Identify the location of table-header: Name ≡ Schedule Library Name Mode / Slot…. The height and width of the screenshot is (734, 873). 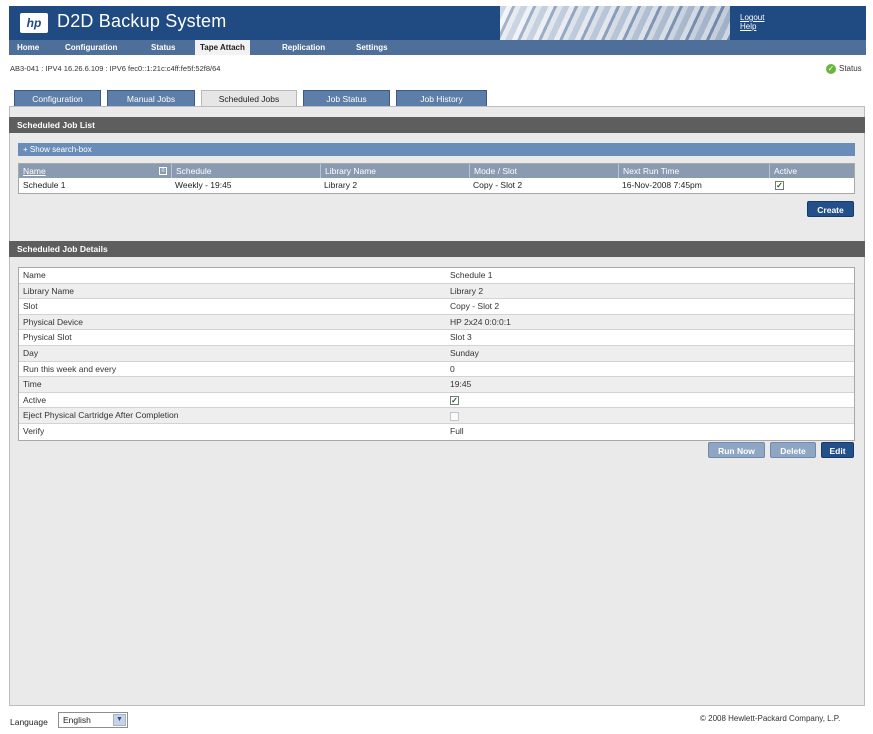
(436, 171).